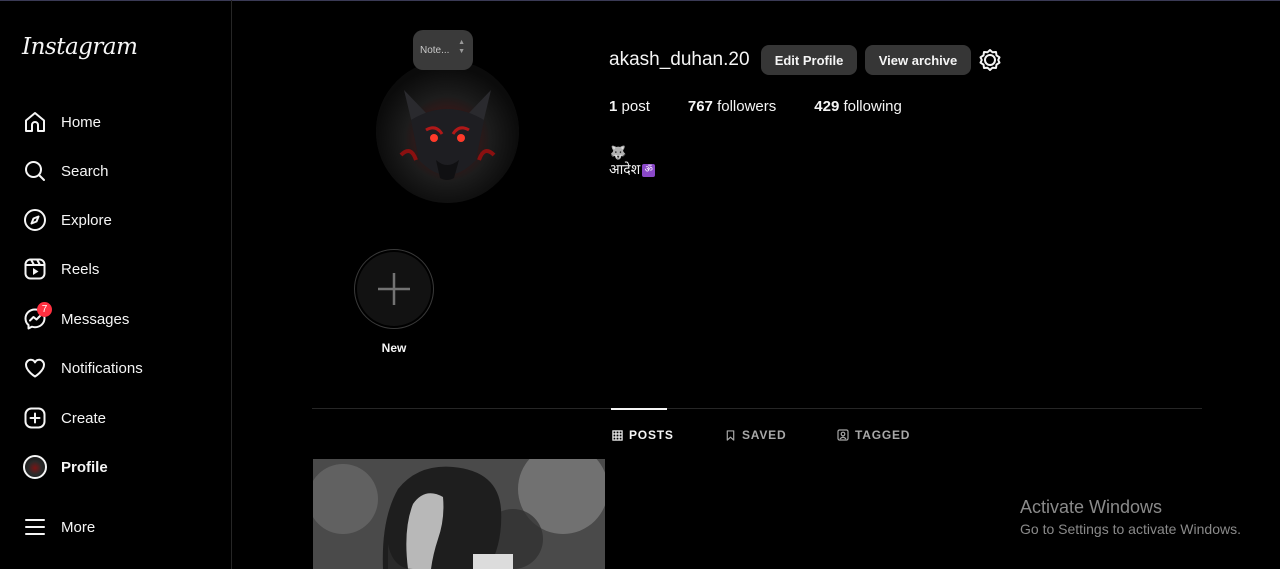  What do you see at coordinates (625, 170) in the screenshot?
I see `bio-text: आदेश` at bounding box center [625, 170].